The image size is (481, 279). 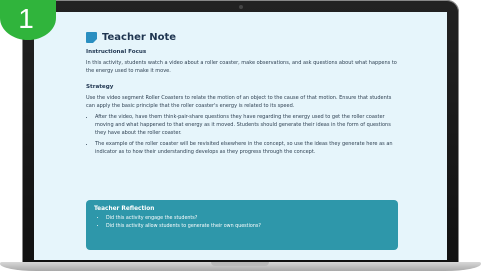 What do you see at coordinates (240, 7) in the screenshot?
I see `camera-icon` at bounding box center [240, 7].